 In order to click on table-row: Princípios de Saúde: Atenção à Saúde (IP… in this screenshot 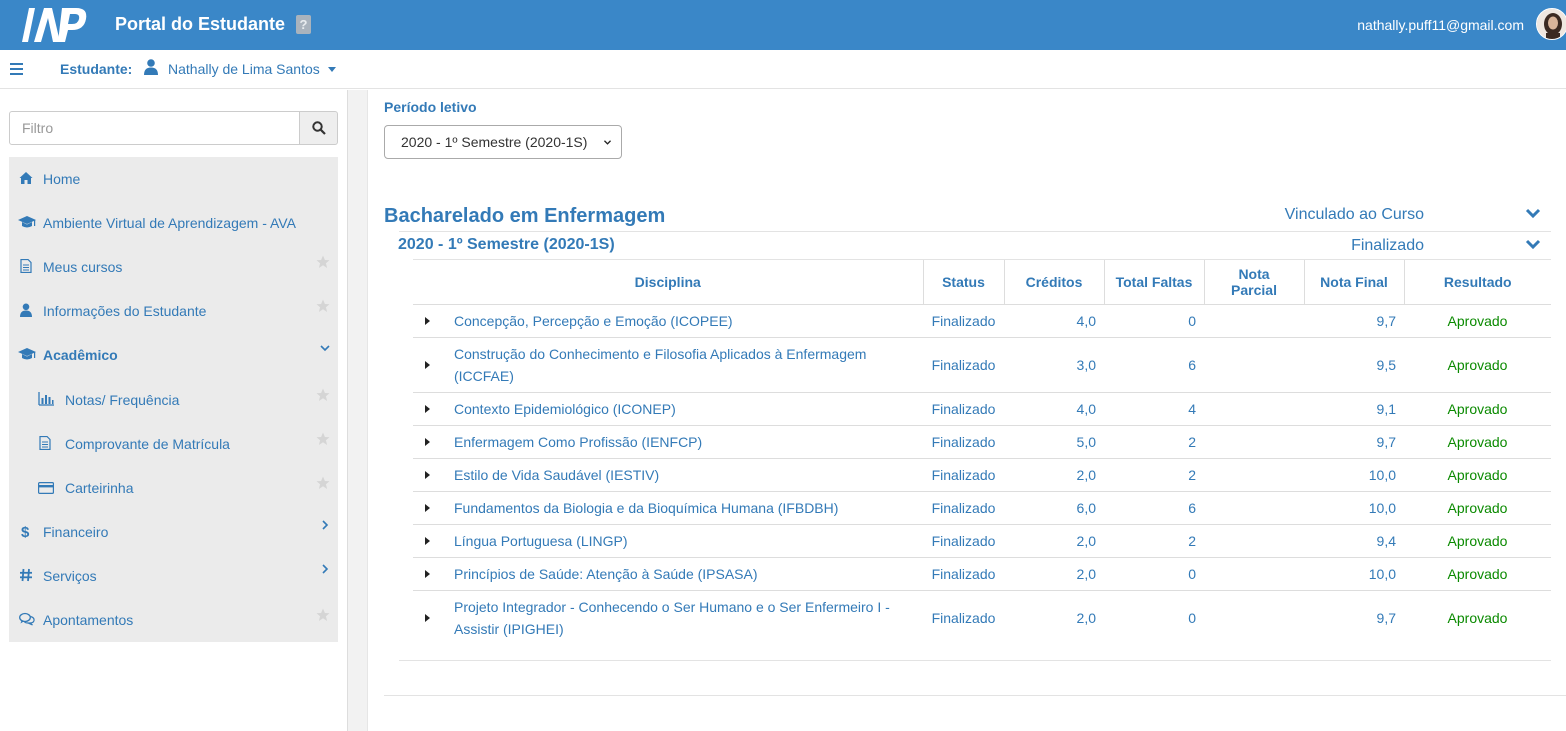, I will do `click(982, 573)`.